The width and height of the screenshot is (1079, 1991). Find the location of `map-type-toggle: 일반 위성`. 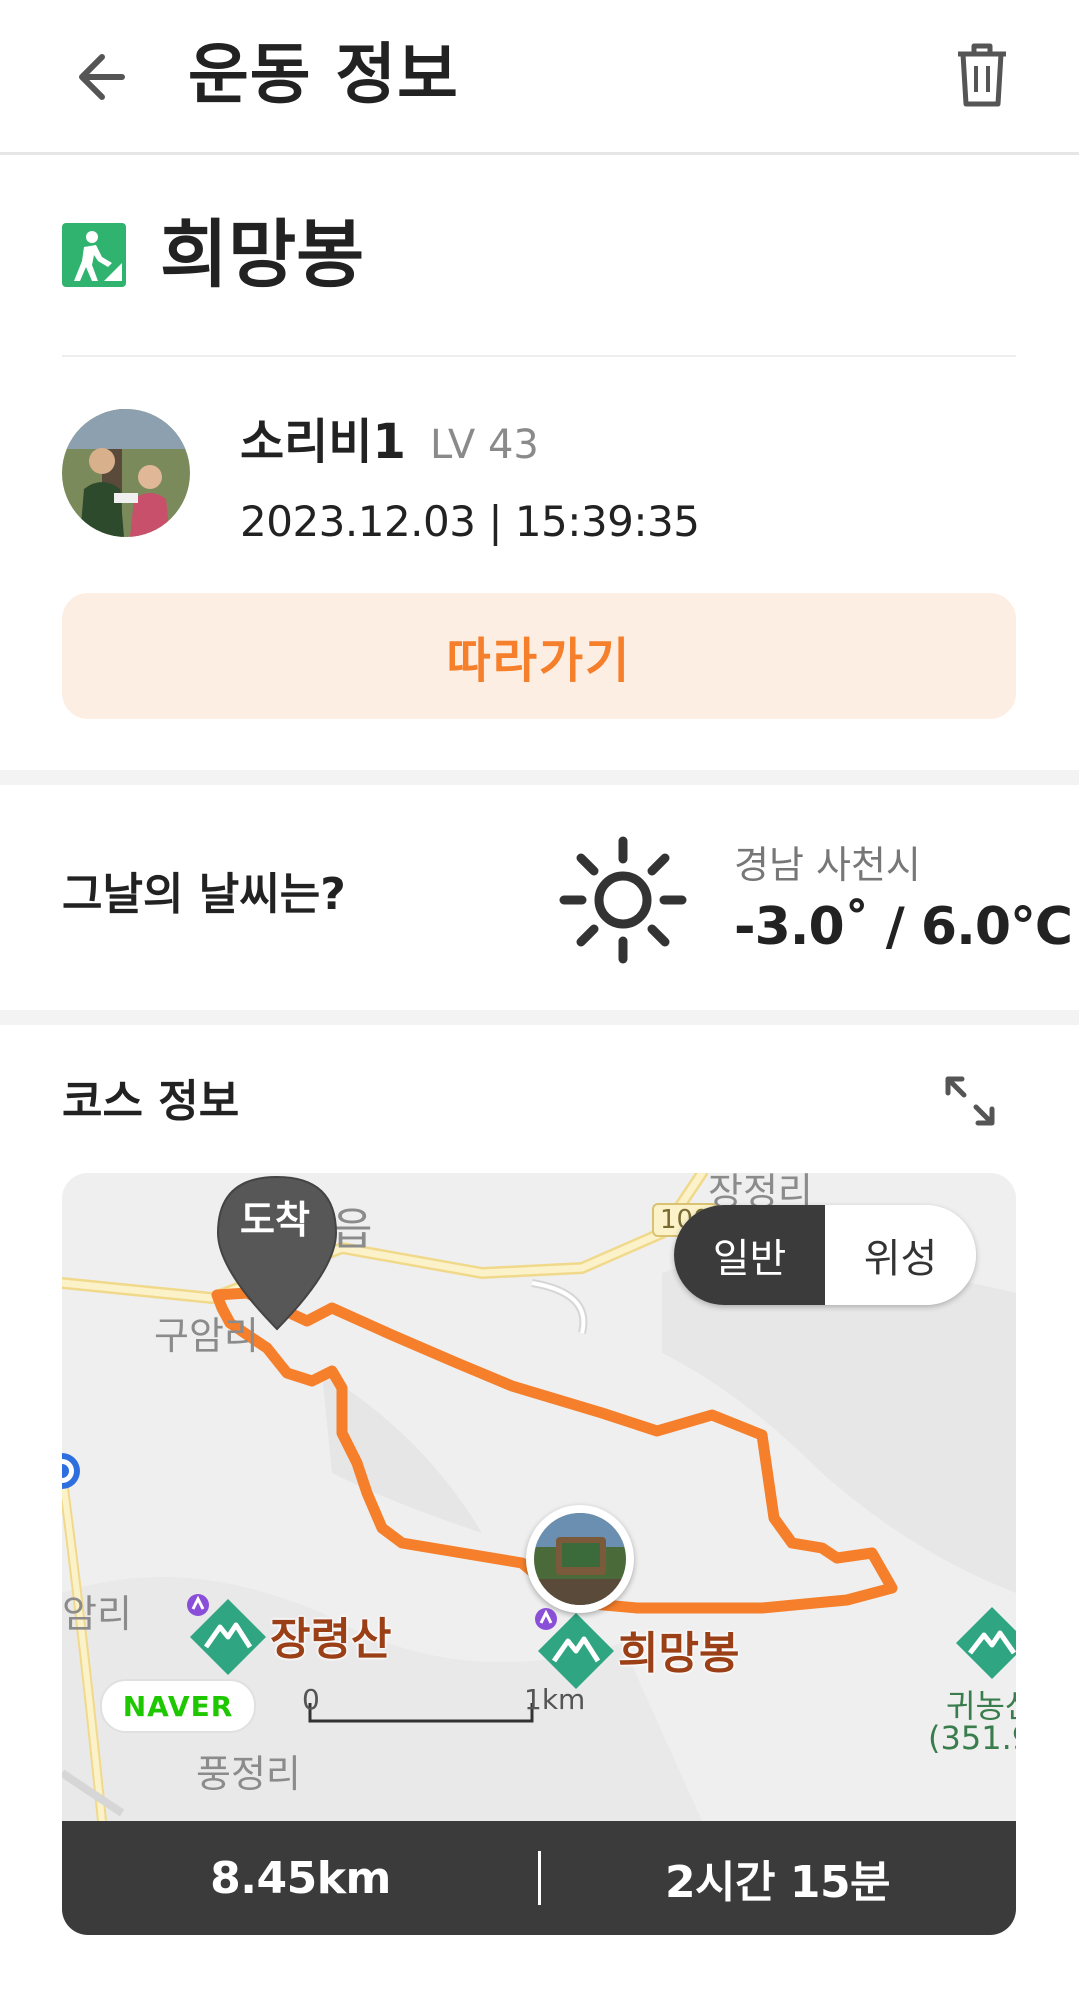

map-type-toggle: 일반 위성 is located at coordinates (825, 1255).